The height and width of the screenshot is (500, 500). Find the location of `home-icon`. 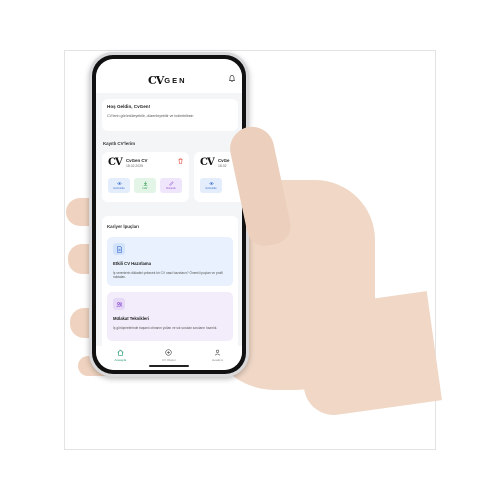

home-icon is located at coordinates (120, 352).